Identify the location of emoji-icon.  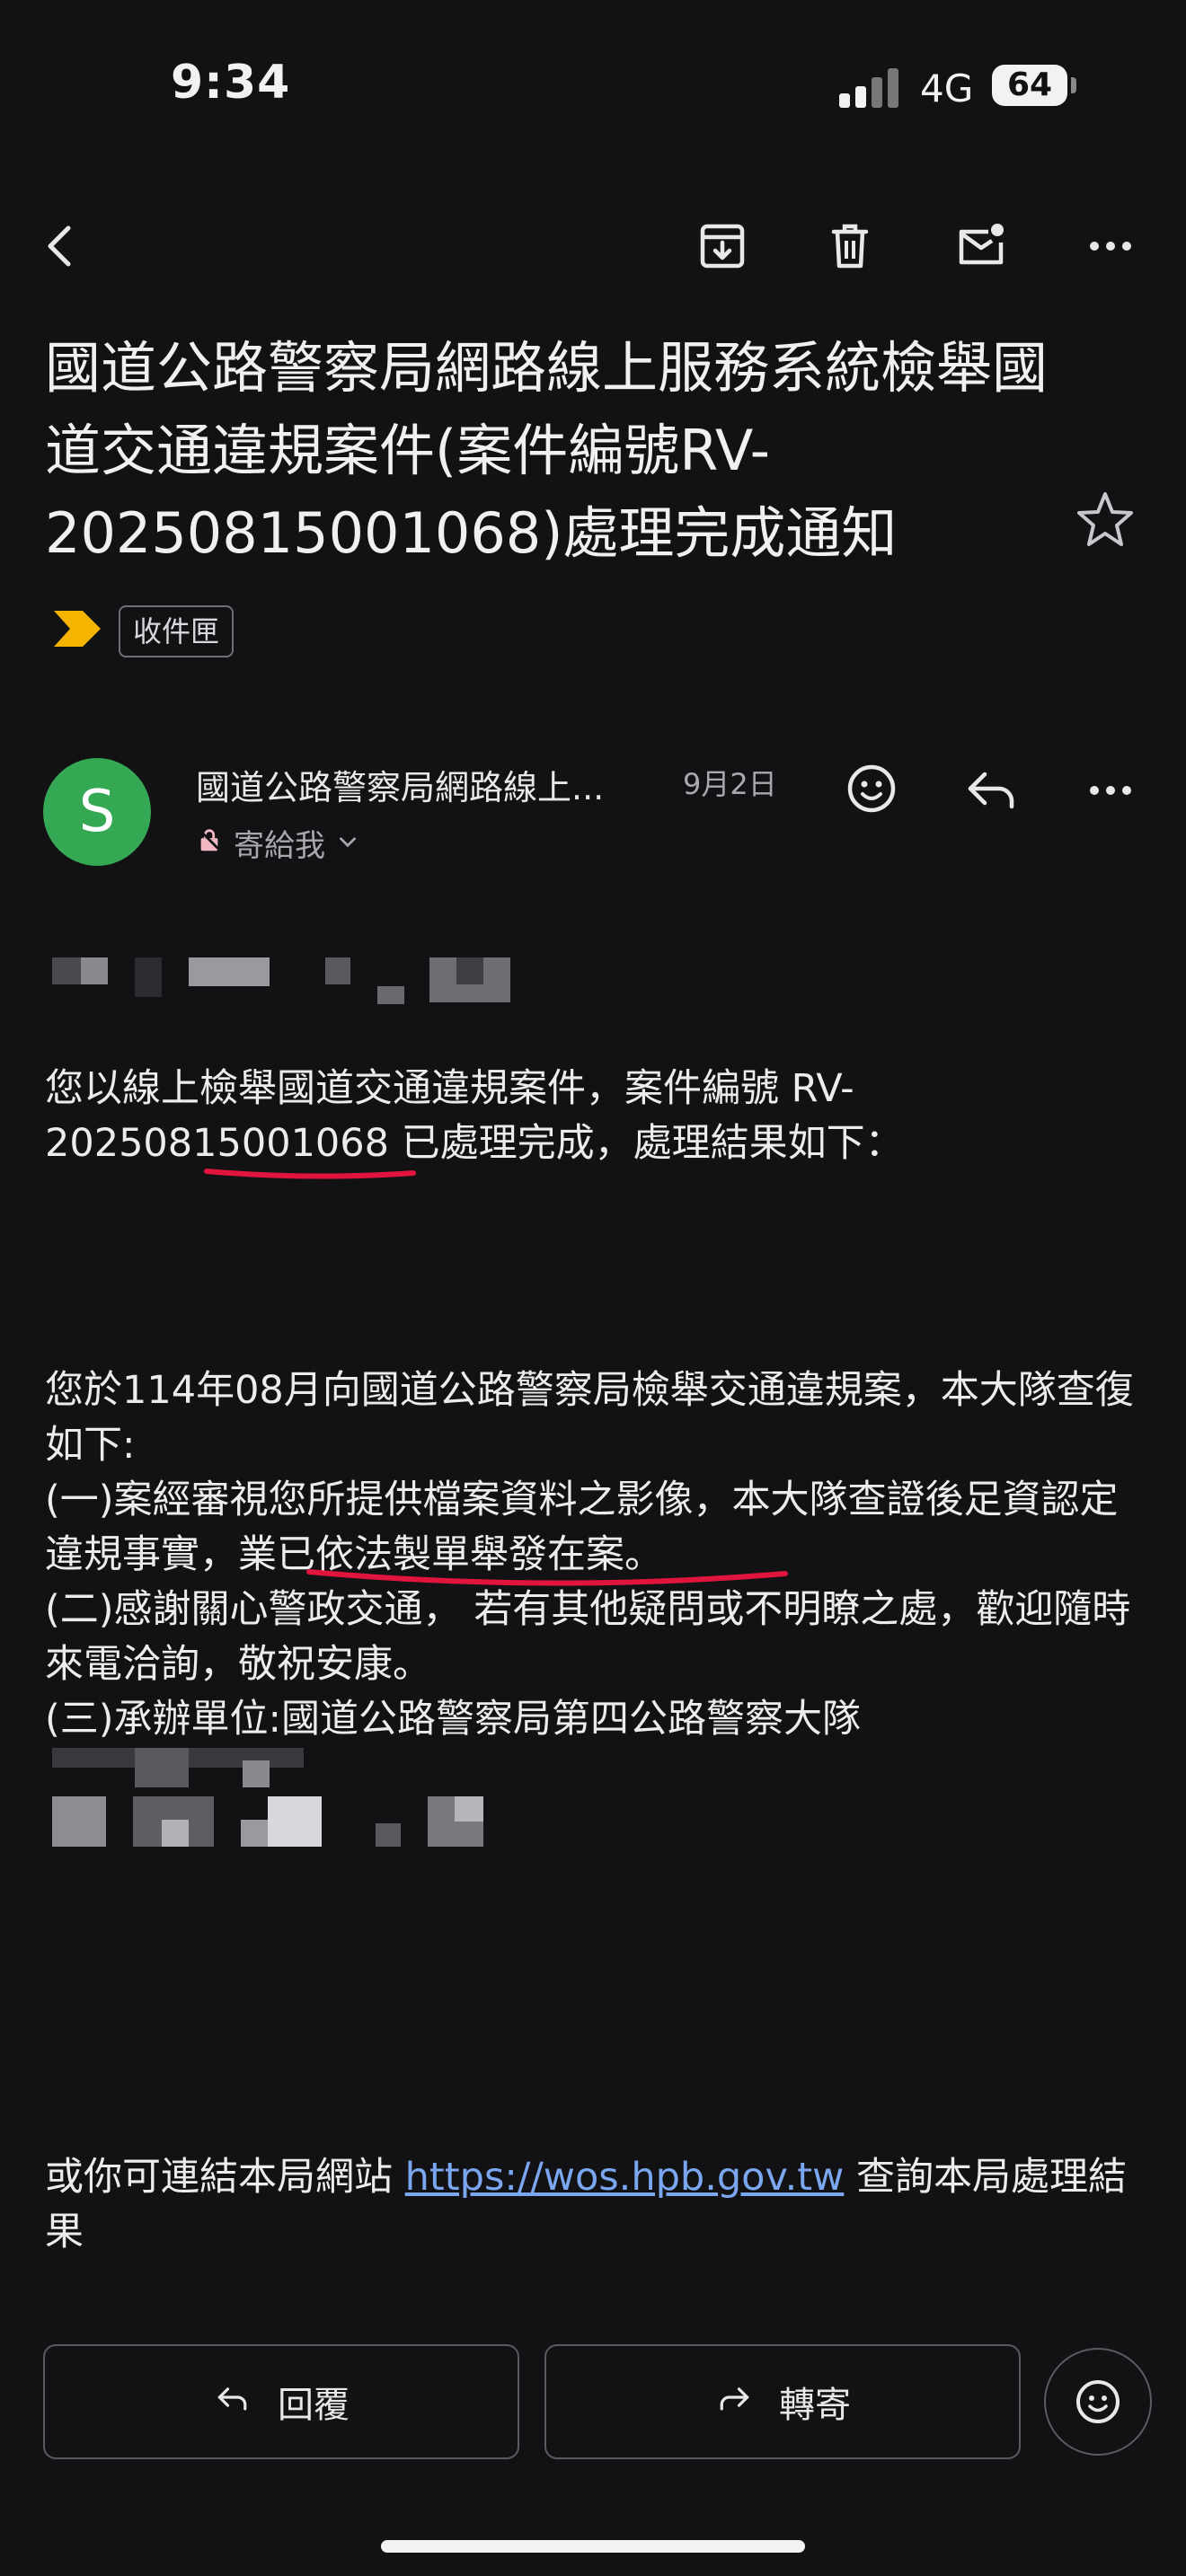
(1098, 2401).